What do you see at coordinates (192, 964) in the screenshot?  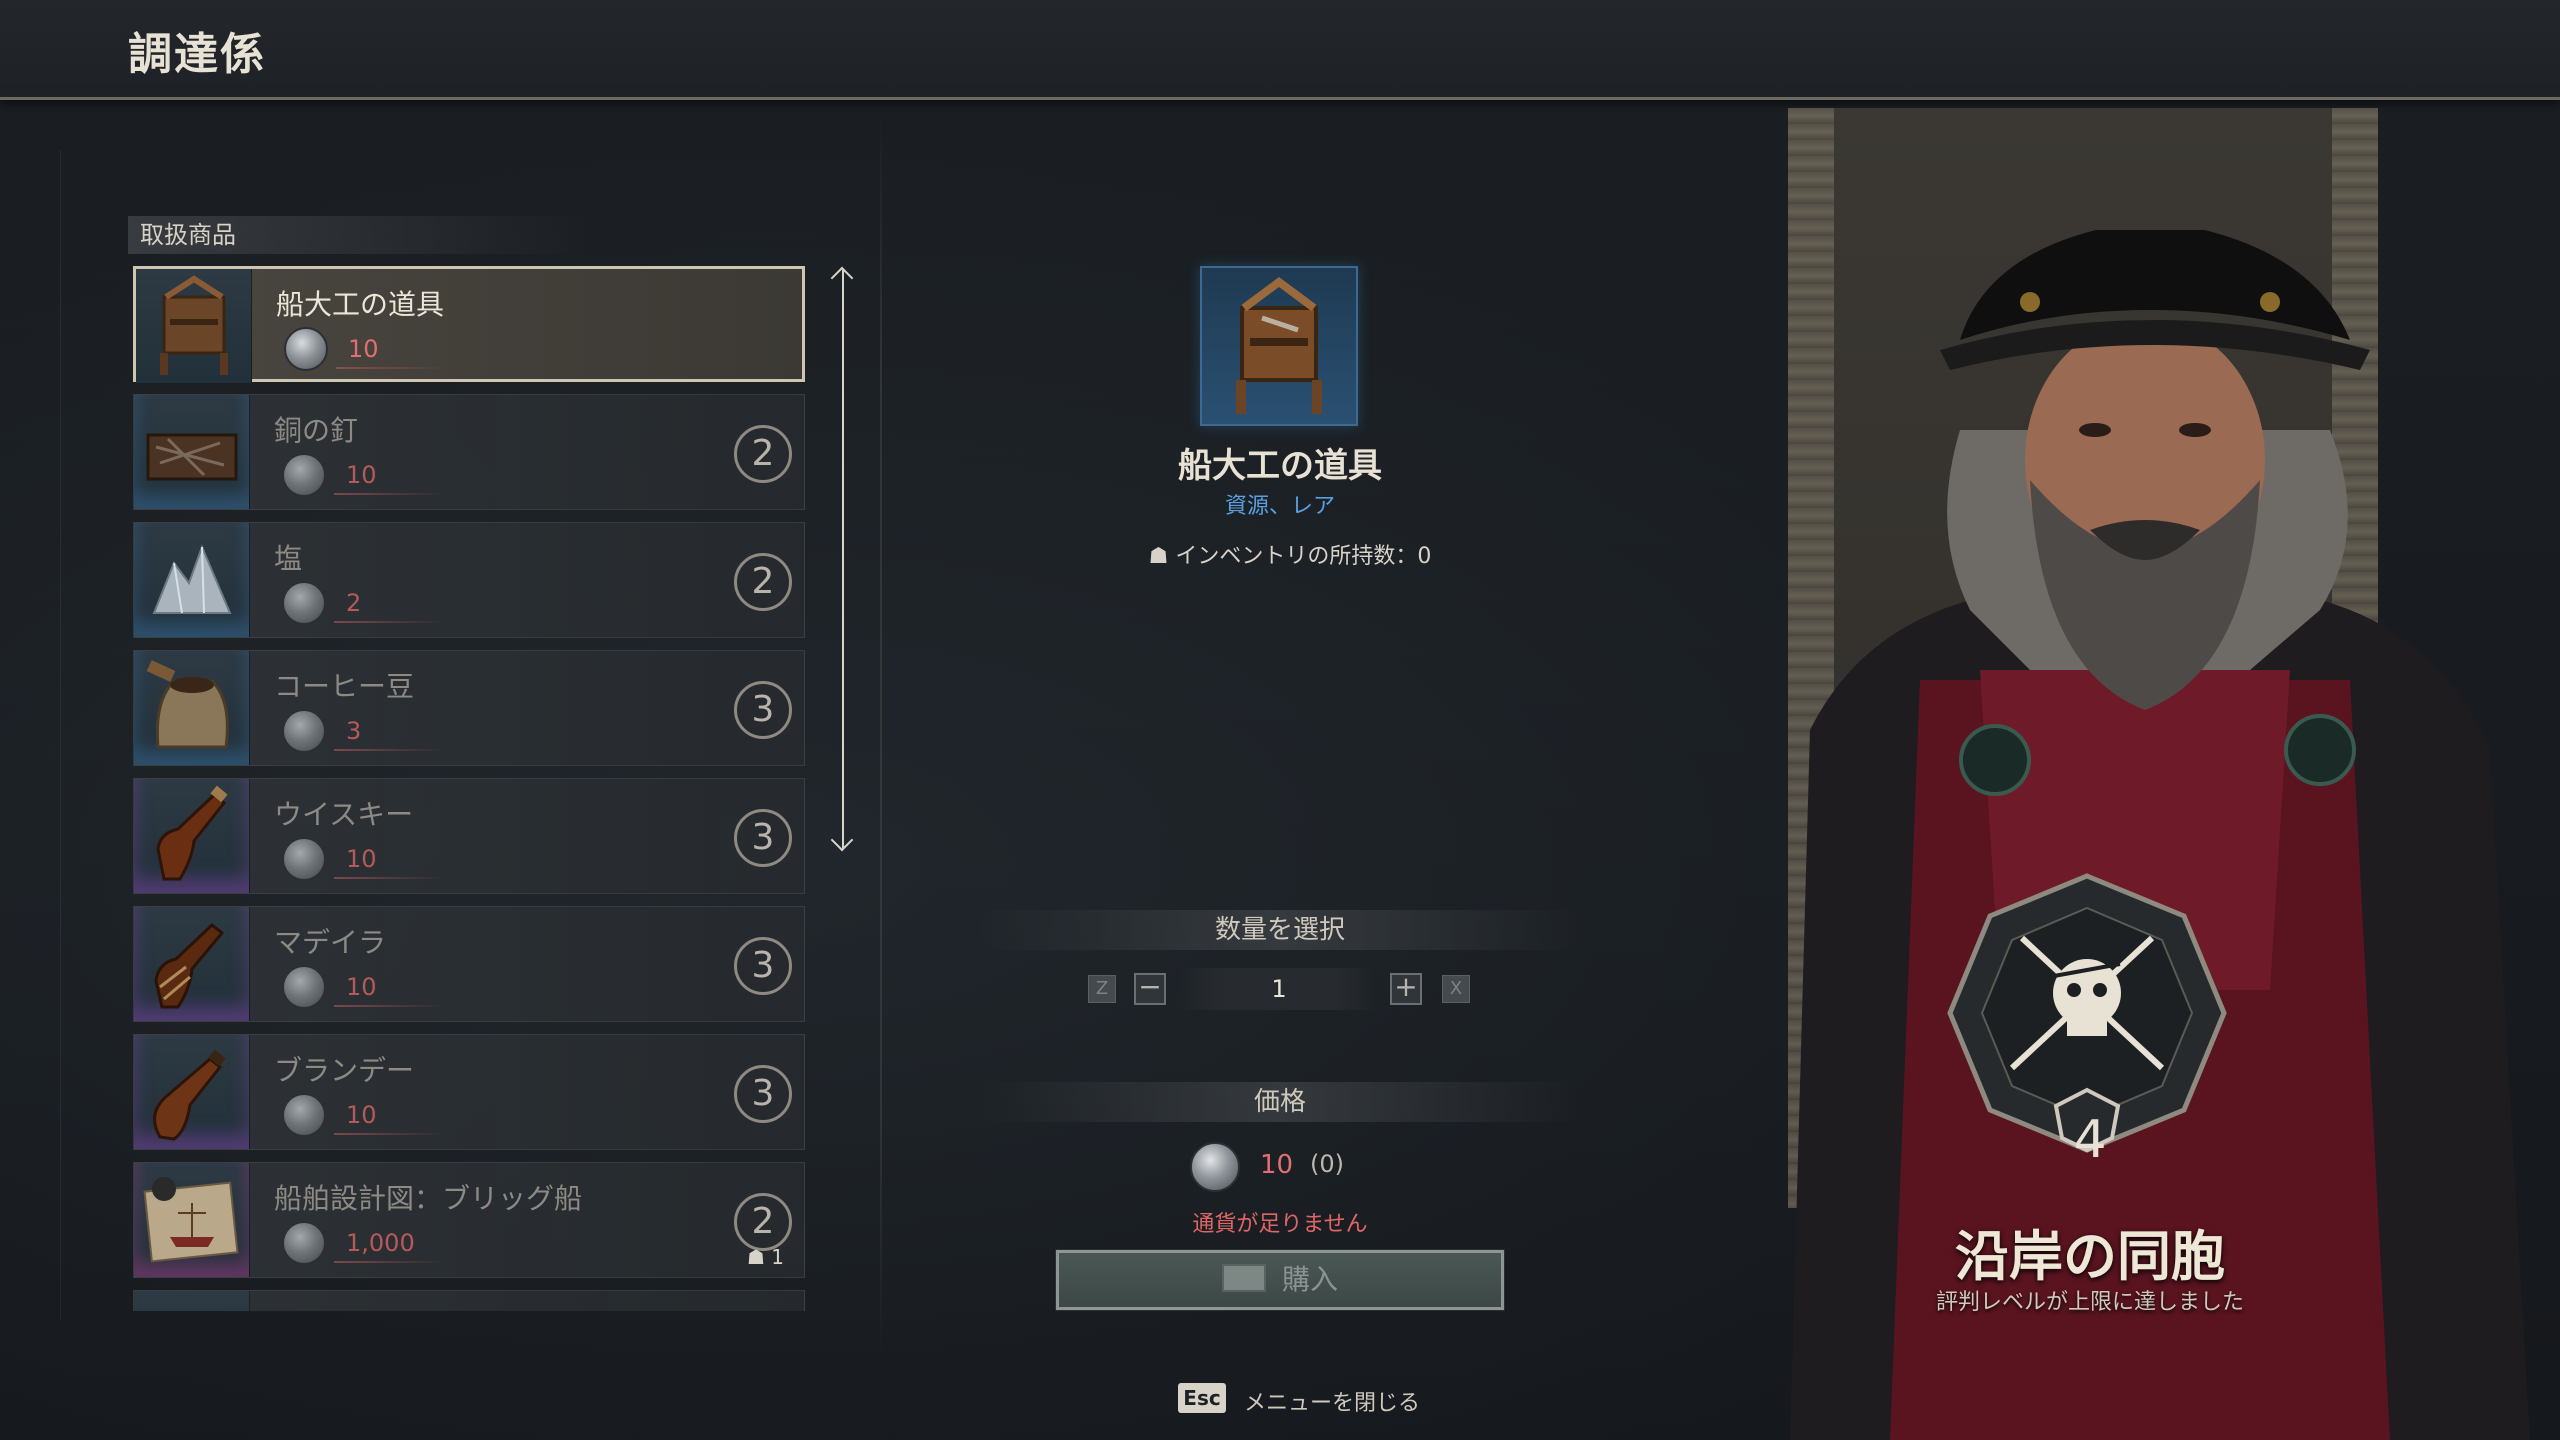 I see `madeira-bottle-icon` at bounding box center [192, 964].